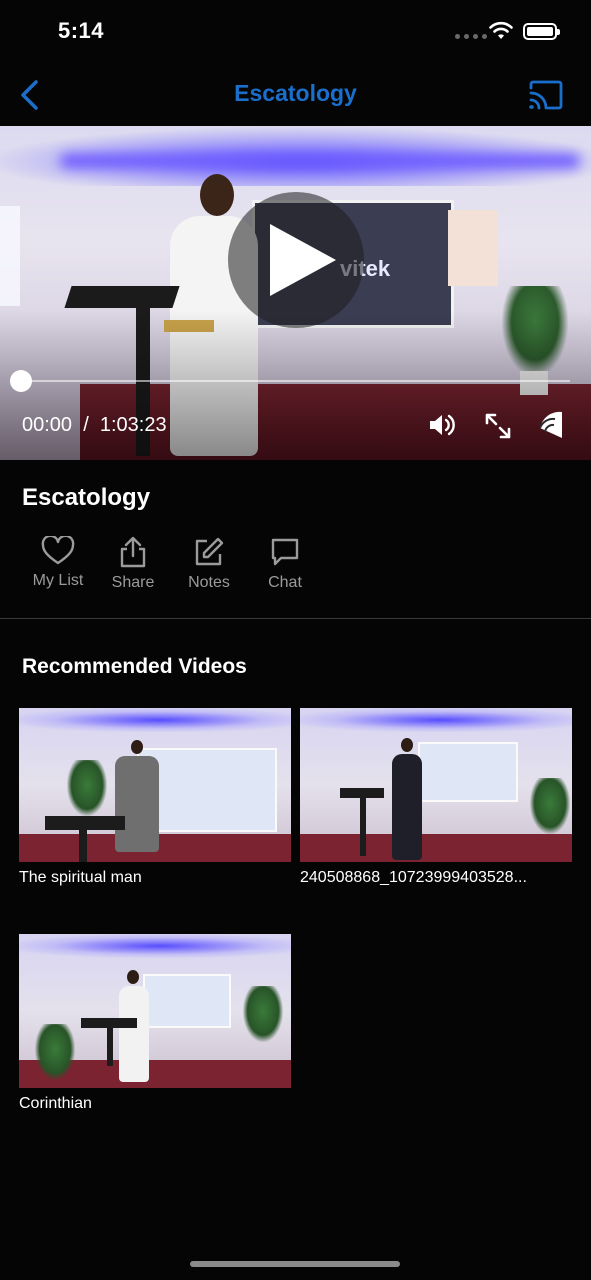 The width and height of the screenshot is (591, 1280). Describe the element at coordinates (295, 618) in the screenshot. I see `divider` at that location.